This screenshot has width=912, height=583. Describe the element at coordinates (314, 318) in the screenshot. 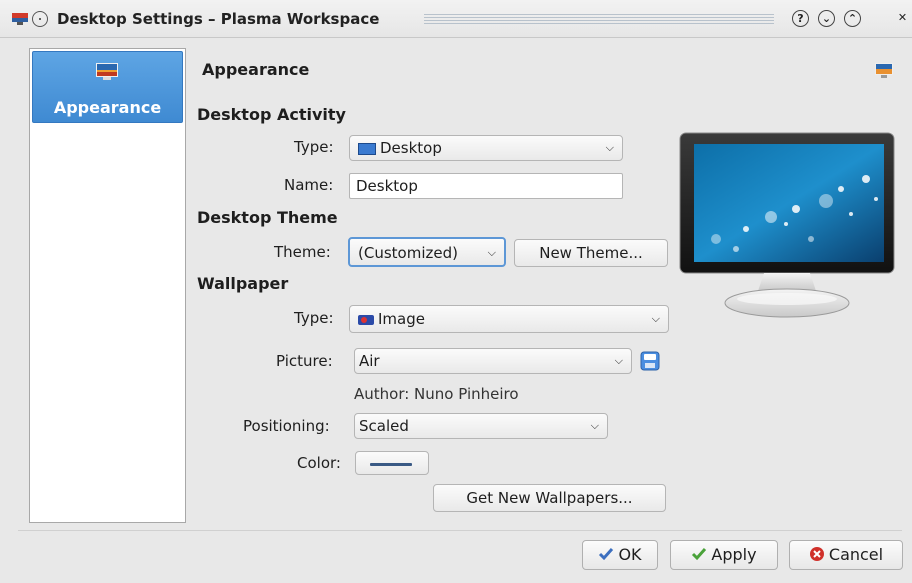

I see `wallpaper-type-label: Type:` at that location.